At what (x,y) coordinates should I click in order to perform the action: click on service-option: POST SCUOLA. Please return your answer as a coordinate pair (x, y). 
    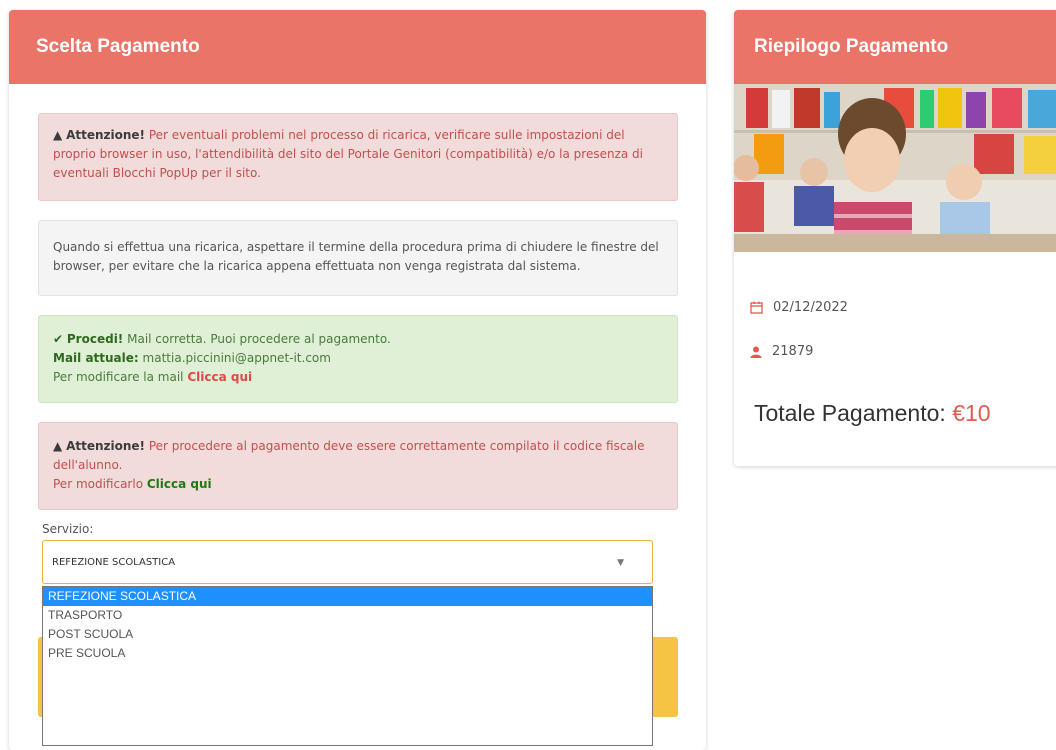
    Looking at the image, I should click on (347, 634).